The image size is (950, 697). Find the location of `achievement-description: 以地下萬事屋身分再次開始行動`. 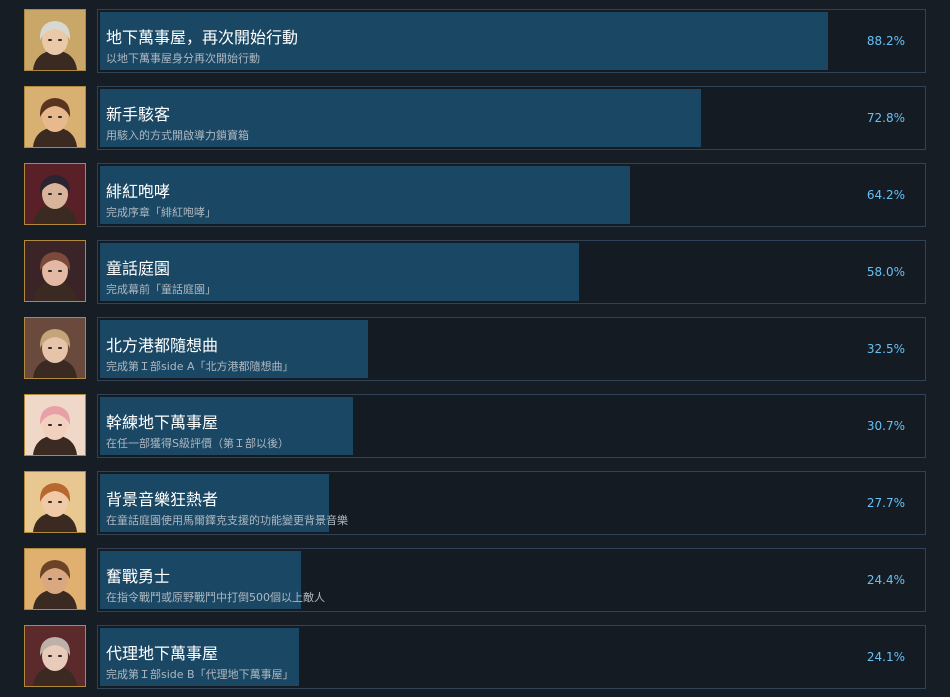

achievement-description: 以地下萬事屋身分再次開始行動 is located at coordinates (183, 58).